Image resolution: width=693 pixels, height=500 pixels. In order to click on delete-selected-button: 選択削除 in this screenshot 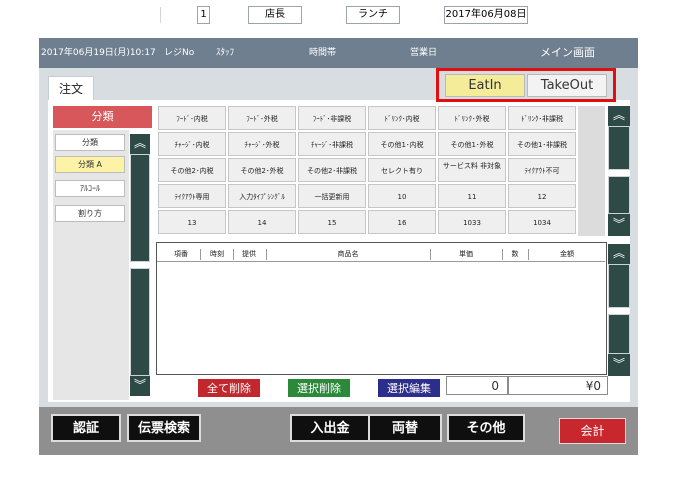, I will do `click(319, 388)`.